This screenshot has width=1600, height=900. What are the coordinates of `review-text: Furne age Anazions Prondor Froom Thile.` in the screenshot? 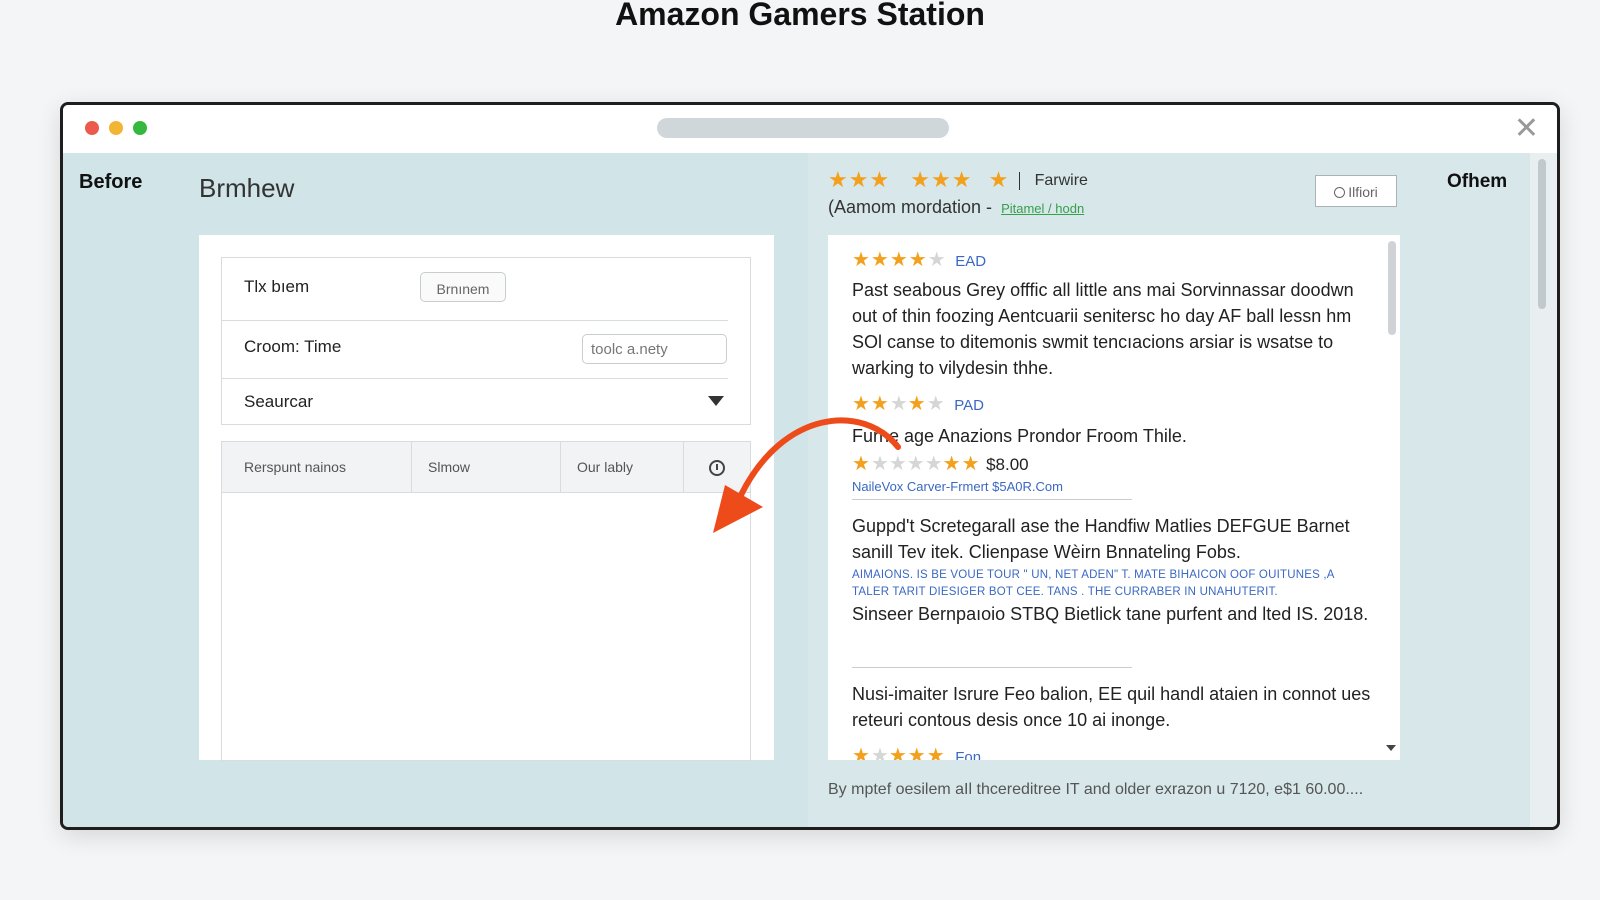 It's located at (1019, 436).